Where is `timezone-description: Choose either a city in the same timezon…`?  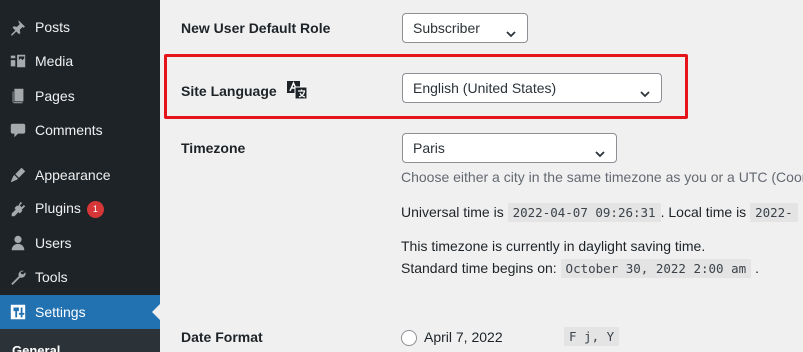
timezone-description: Choose either a city in the same timezon… is located at coordinates (602, 177).